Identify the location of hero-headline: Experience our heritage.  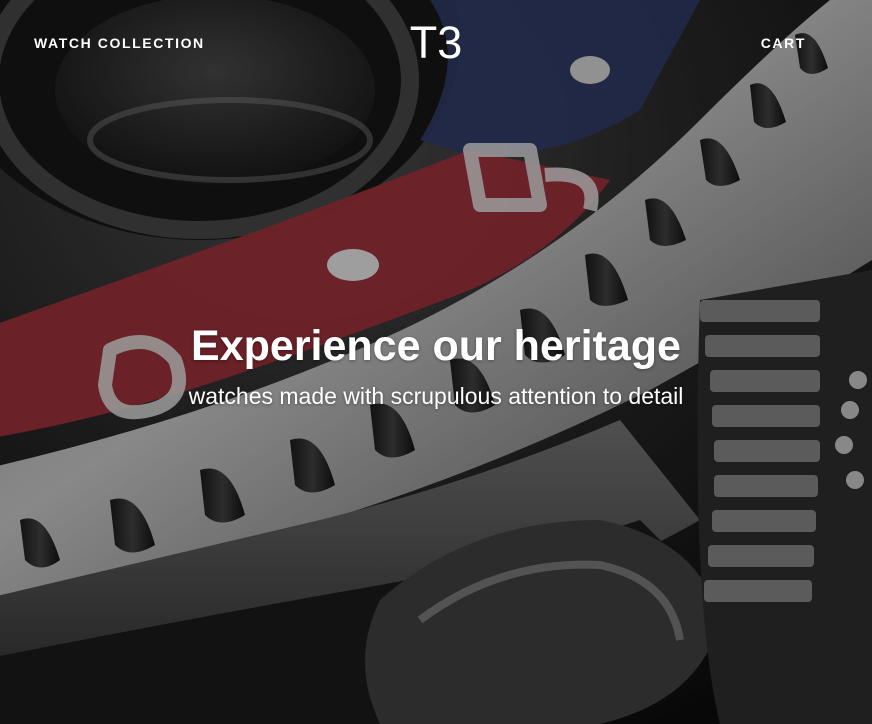
(436, 346).